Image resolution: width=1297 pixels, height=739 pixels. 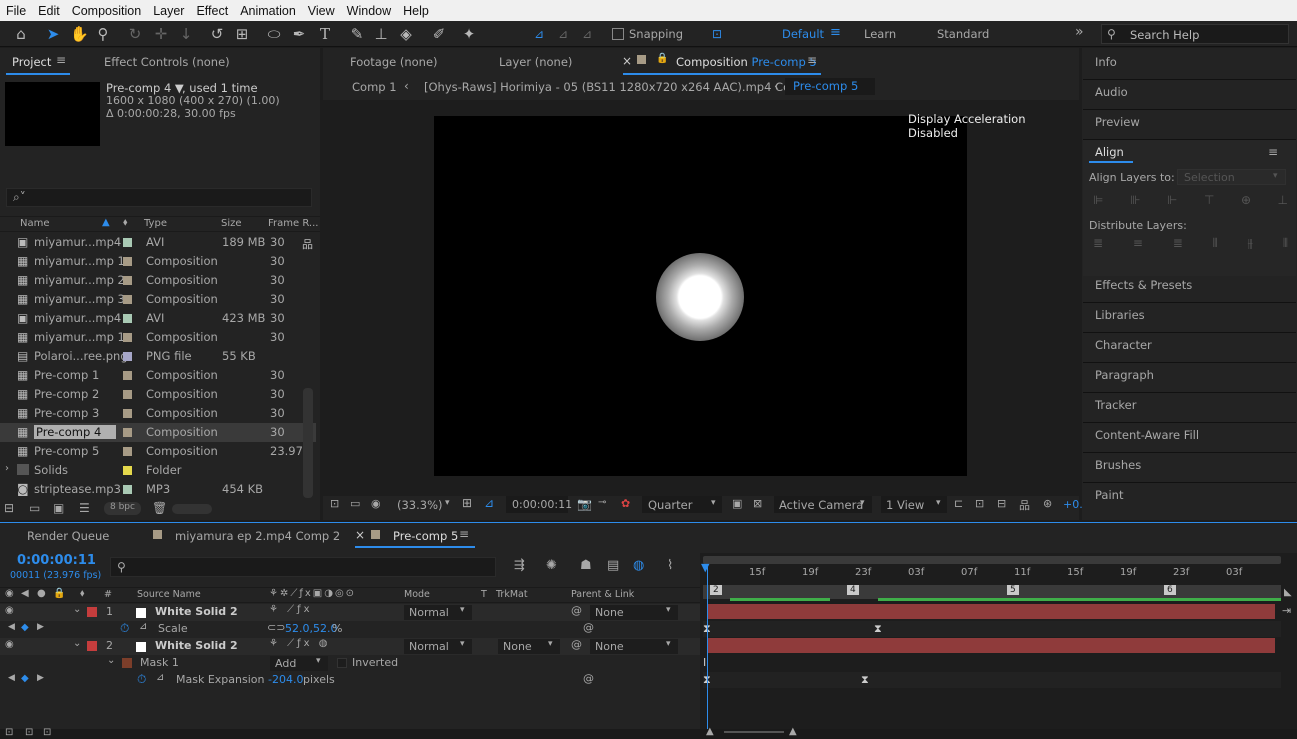 What do you see at coordinates (75, 432) in the screenshot?
I see `project-item-name: Pre-comp 4` at bounding box center [75, 432].